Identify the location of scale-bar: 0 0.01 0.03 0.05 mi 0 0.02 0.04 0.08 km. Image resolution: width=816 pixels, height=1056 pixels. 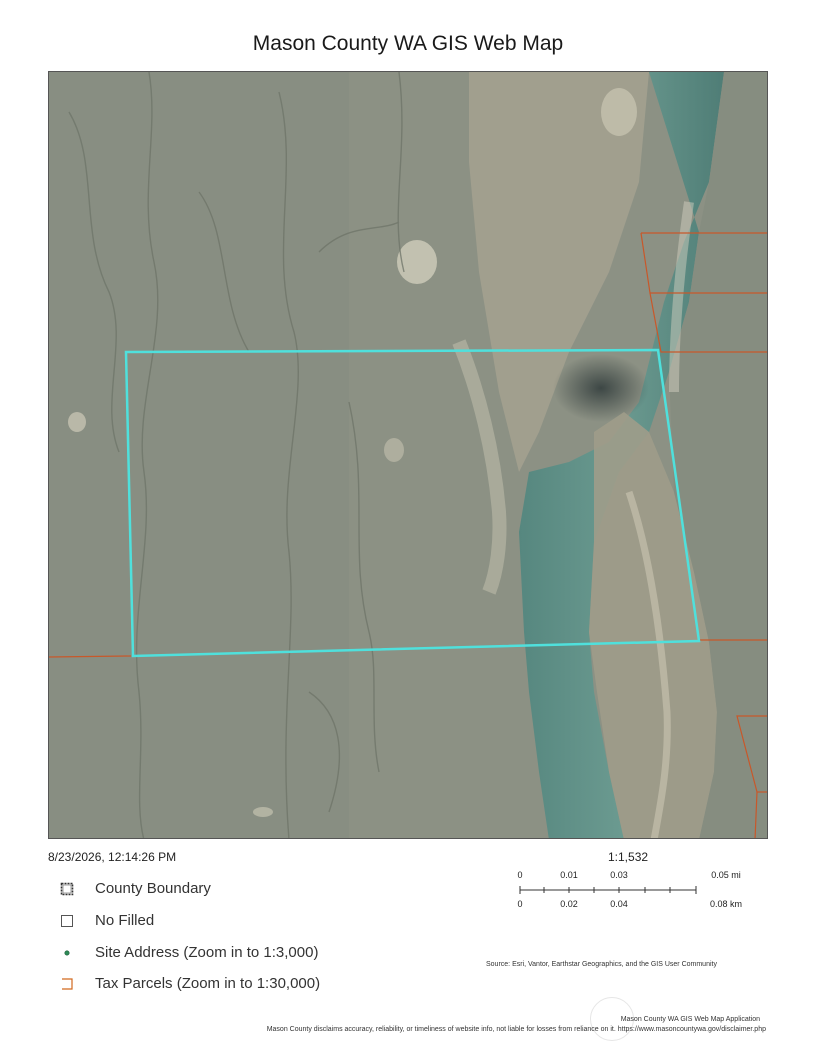
(629, 889).